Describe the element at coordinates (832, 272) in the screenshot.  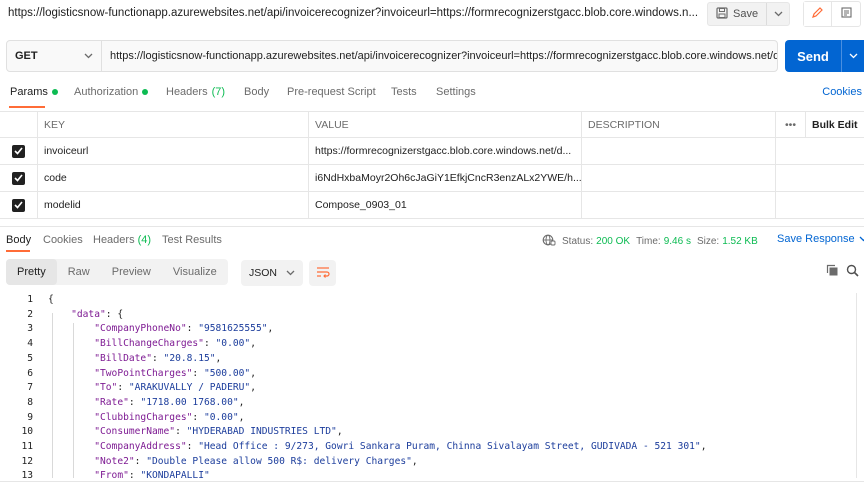
I see `copy-button` at that location.